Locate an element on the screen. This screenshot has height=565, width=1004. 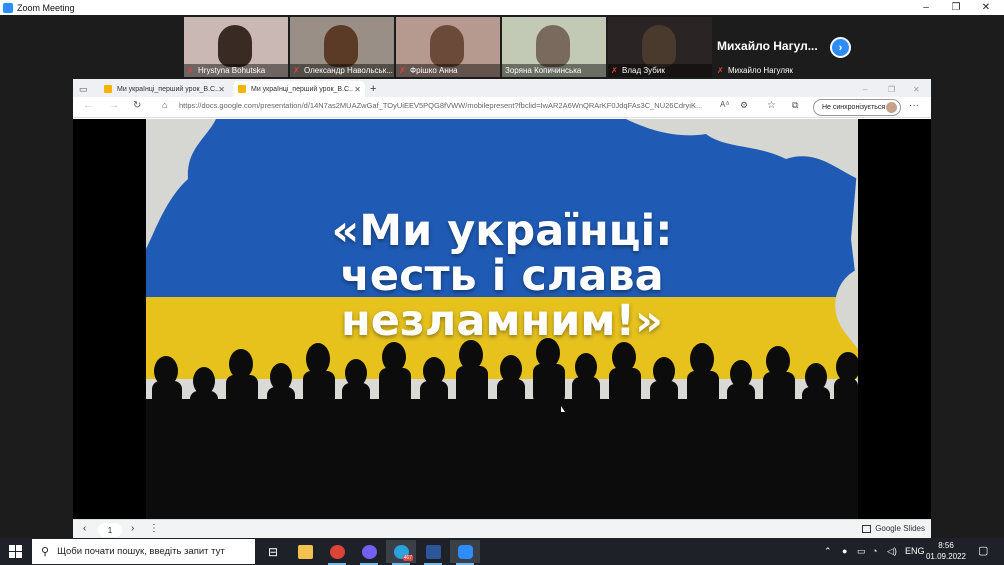
lock-icon: ⌂ is located at coordinates (164, 105).